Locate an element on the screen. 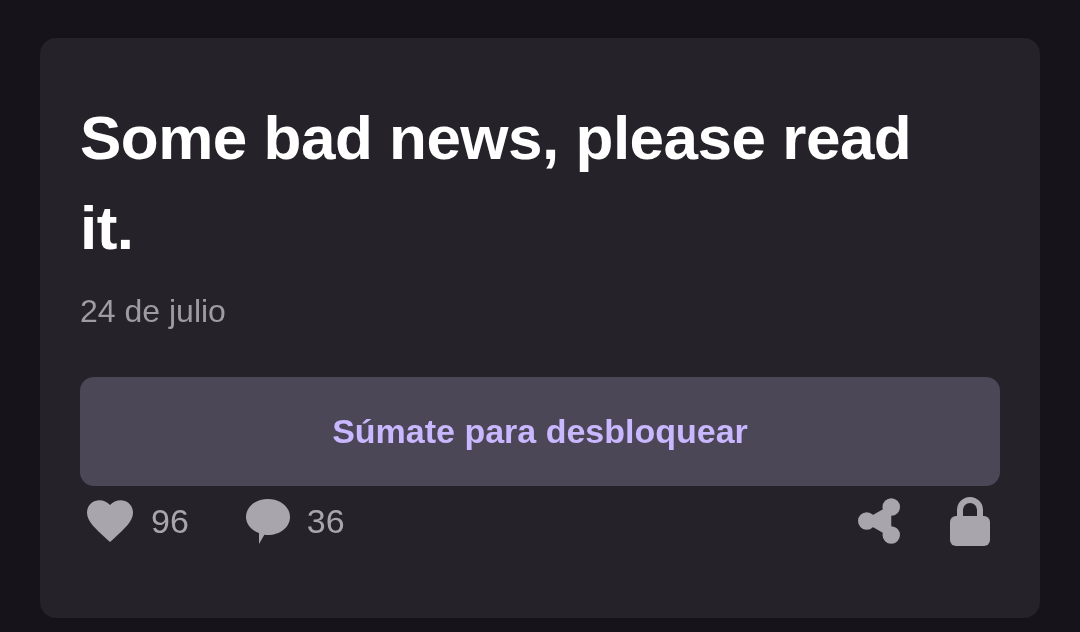 The image size is (1080, 632). lock-icon is located at coordinates (970, 521).